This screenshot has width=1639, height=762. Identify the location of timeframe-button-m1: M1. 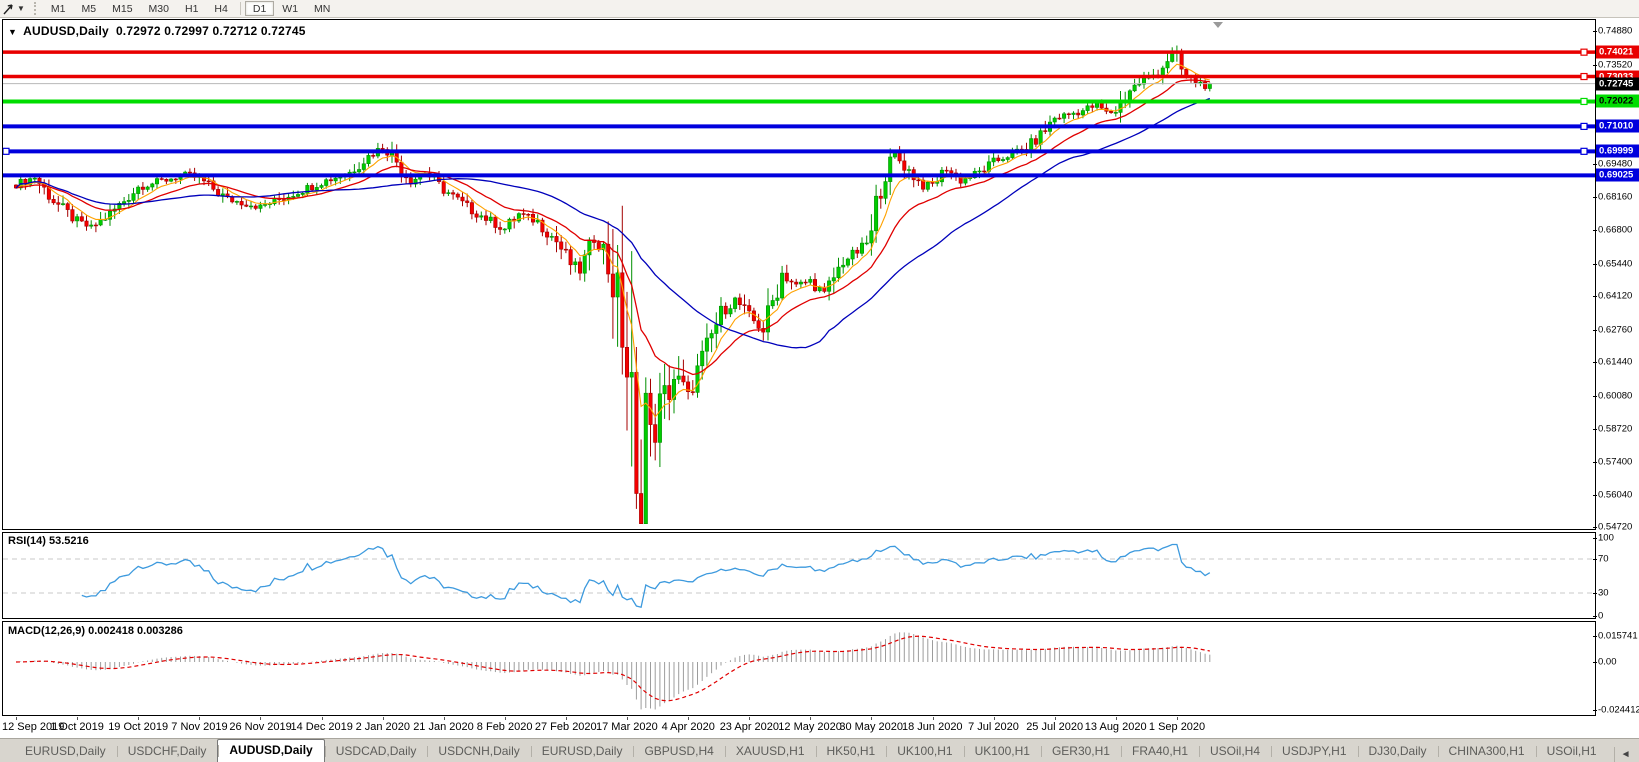
(58, 8).